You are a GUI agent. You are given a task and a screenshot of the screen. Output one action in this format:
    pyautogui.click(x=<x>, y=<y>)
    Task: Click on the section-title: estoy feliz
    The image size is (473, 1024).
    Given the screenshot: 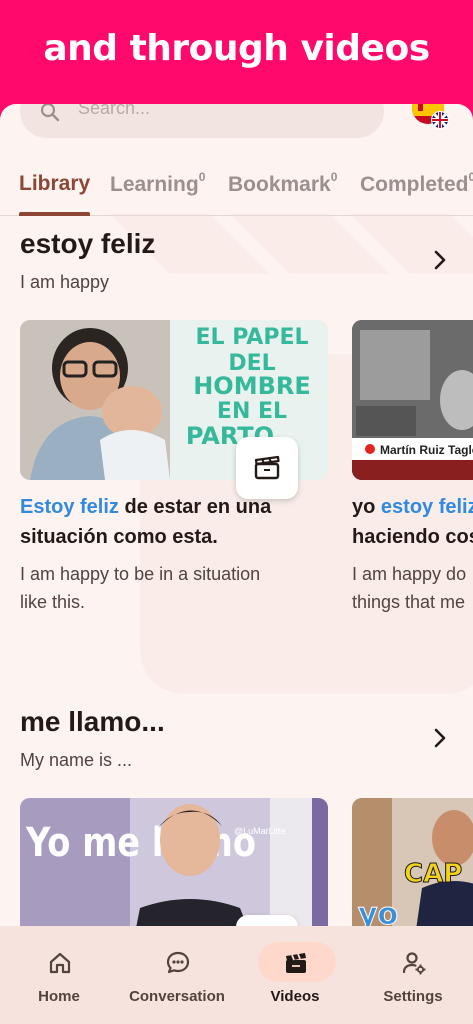 What is the action you would take?
    pyautogui.click(x=88, y=243)
    